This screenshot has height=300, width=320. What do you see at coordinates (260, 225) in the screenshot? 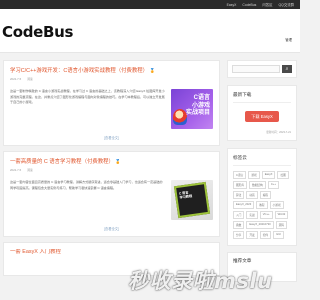
I see `tag-link: EasyX_20210730` at bounding box center [260, 225].